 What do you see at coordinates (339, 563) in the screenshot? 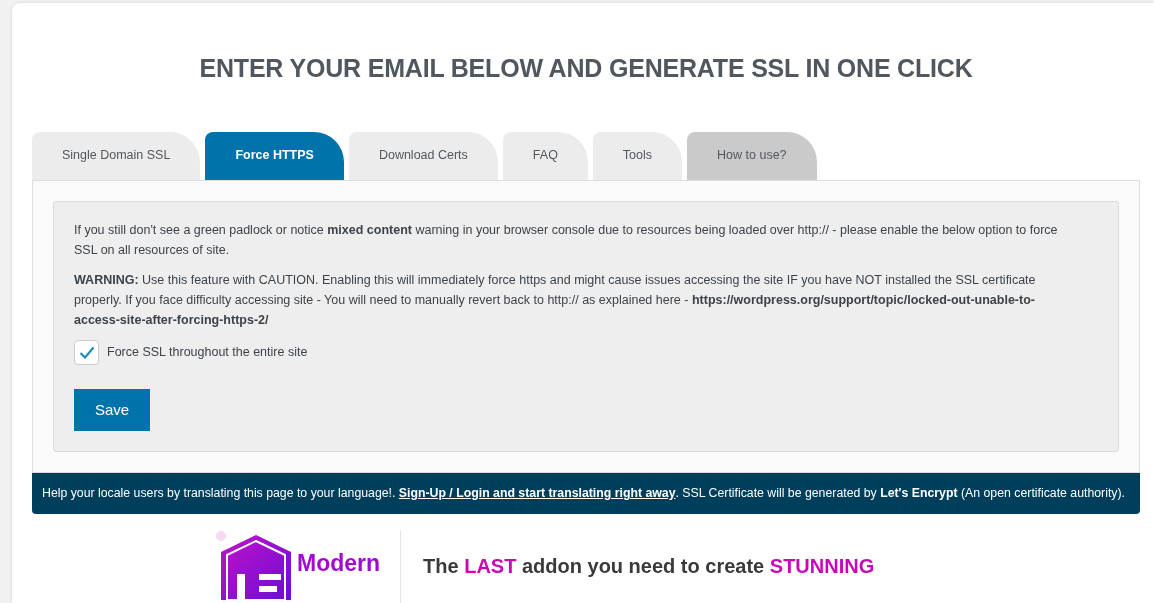
I see `brand-name: Modern` at bounding box center [339, 563].